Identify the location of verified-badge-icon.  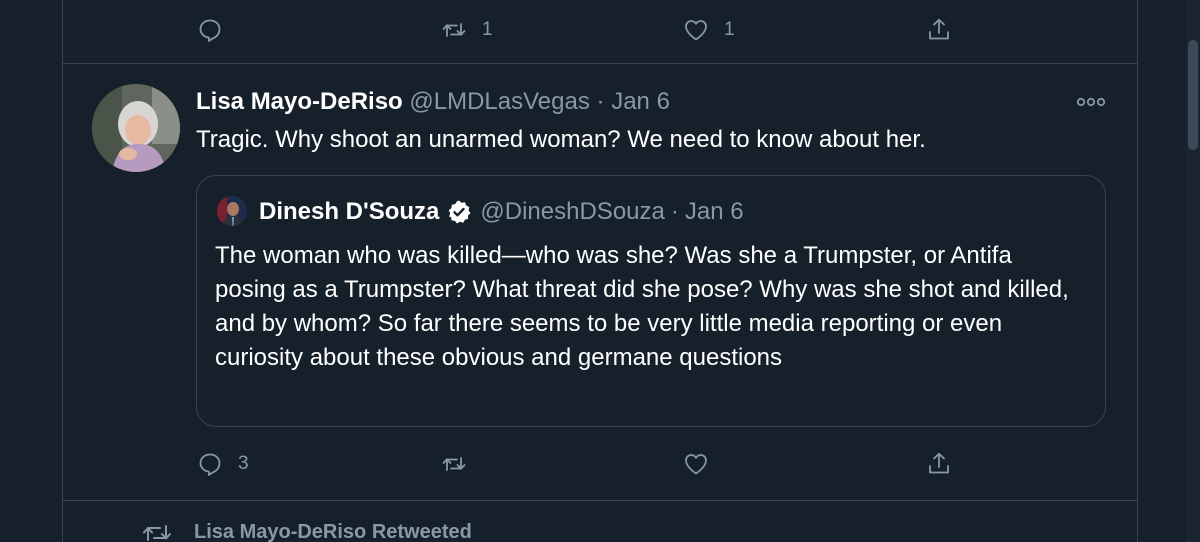
(460, 212).